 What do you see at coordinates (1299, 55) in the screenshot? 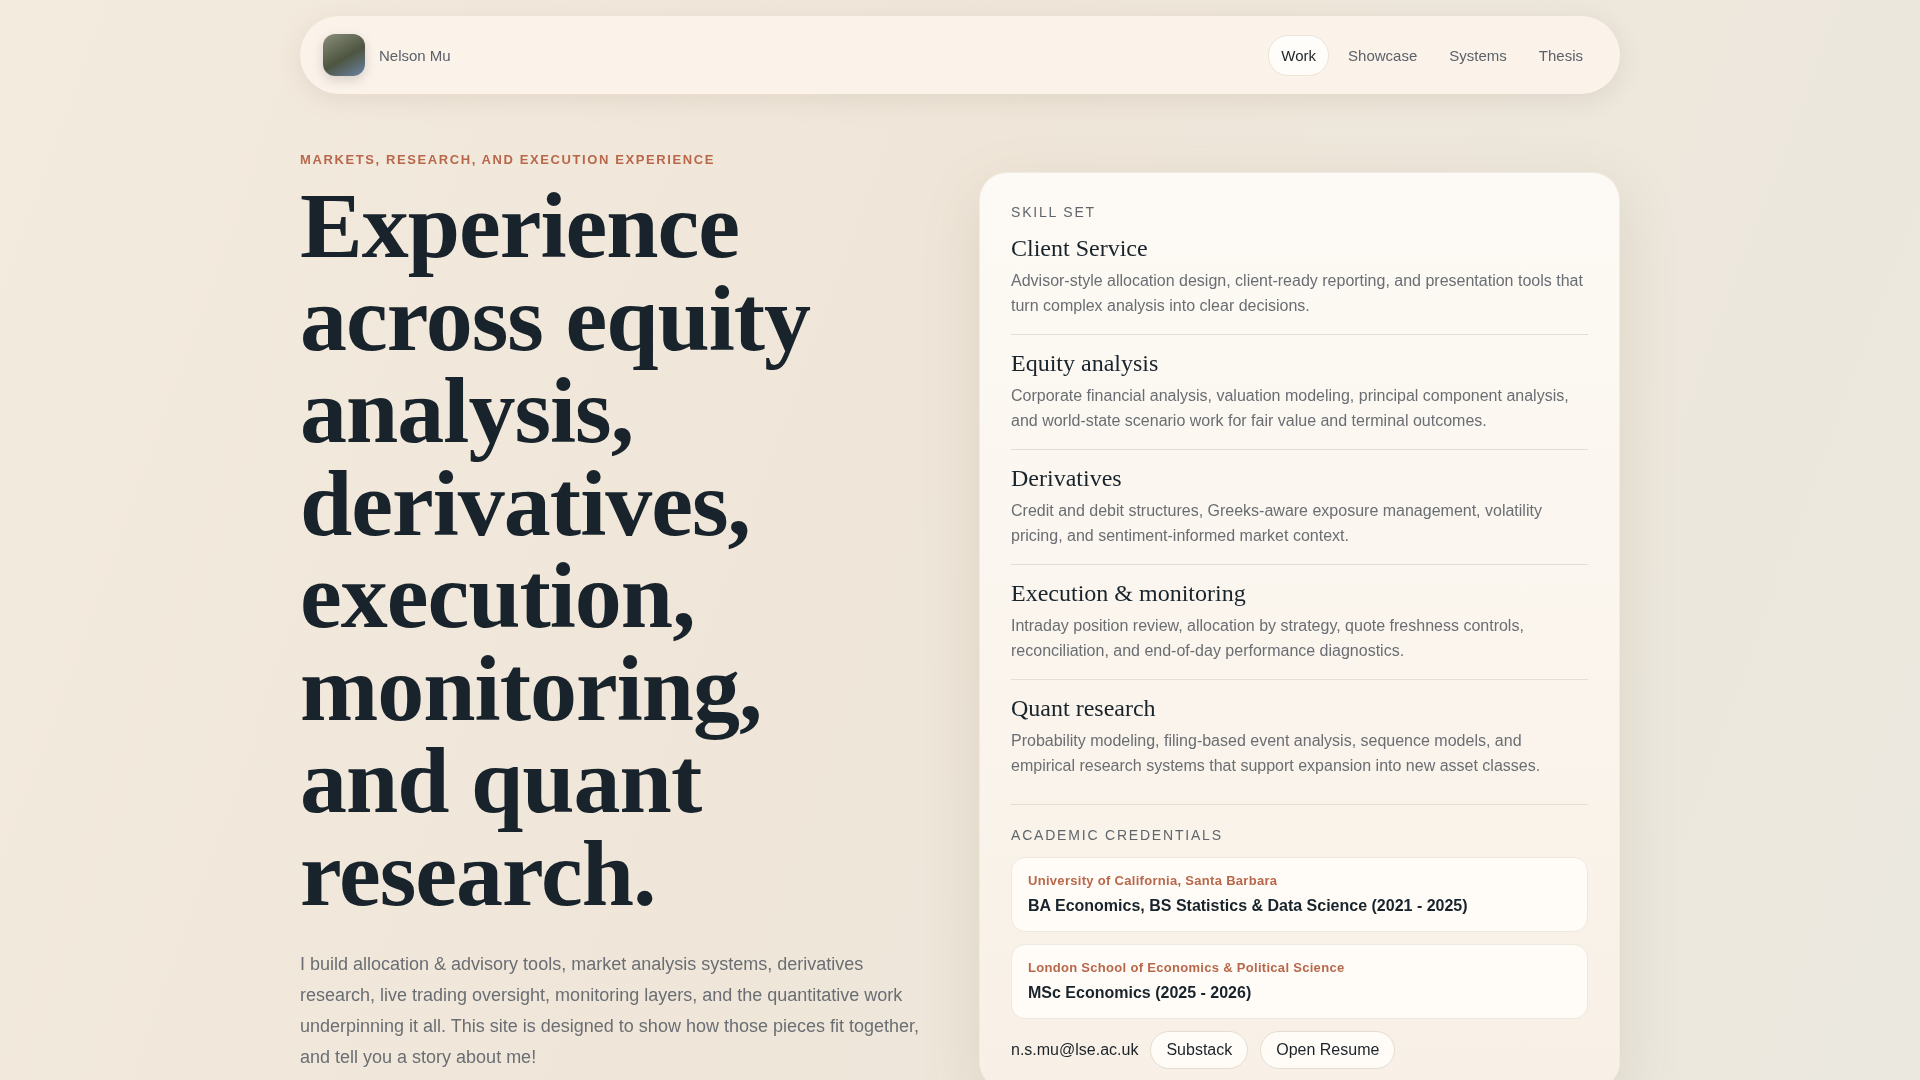
I see `nav-link: Work` at bounding box center [1299, 55].